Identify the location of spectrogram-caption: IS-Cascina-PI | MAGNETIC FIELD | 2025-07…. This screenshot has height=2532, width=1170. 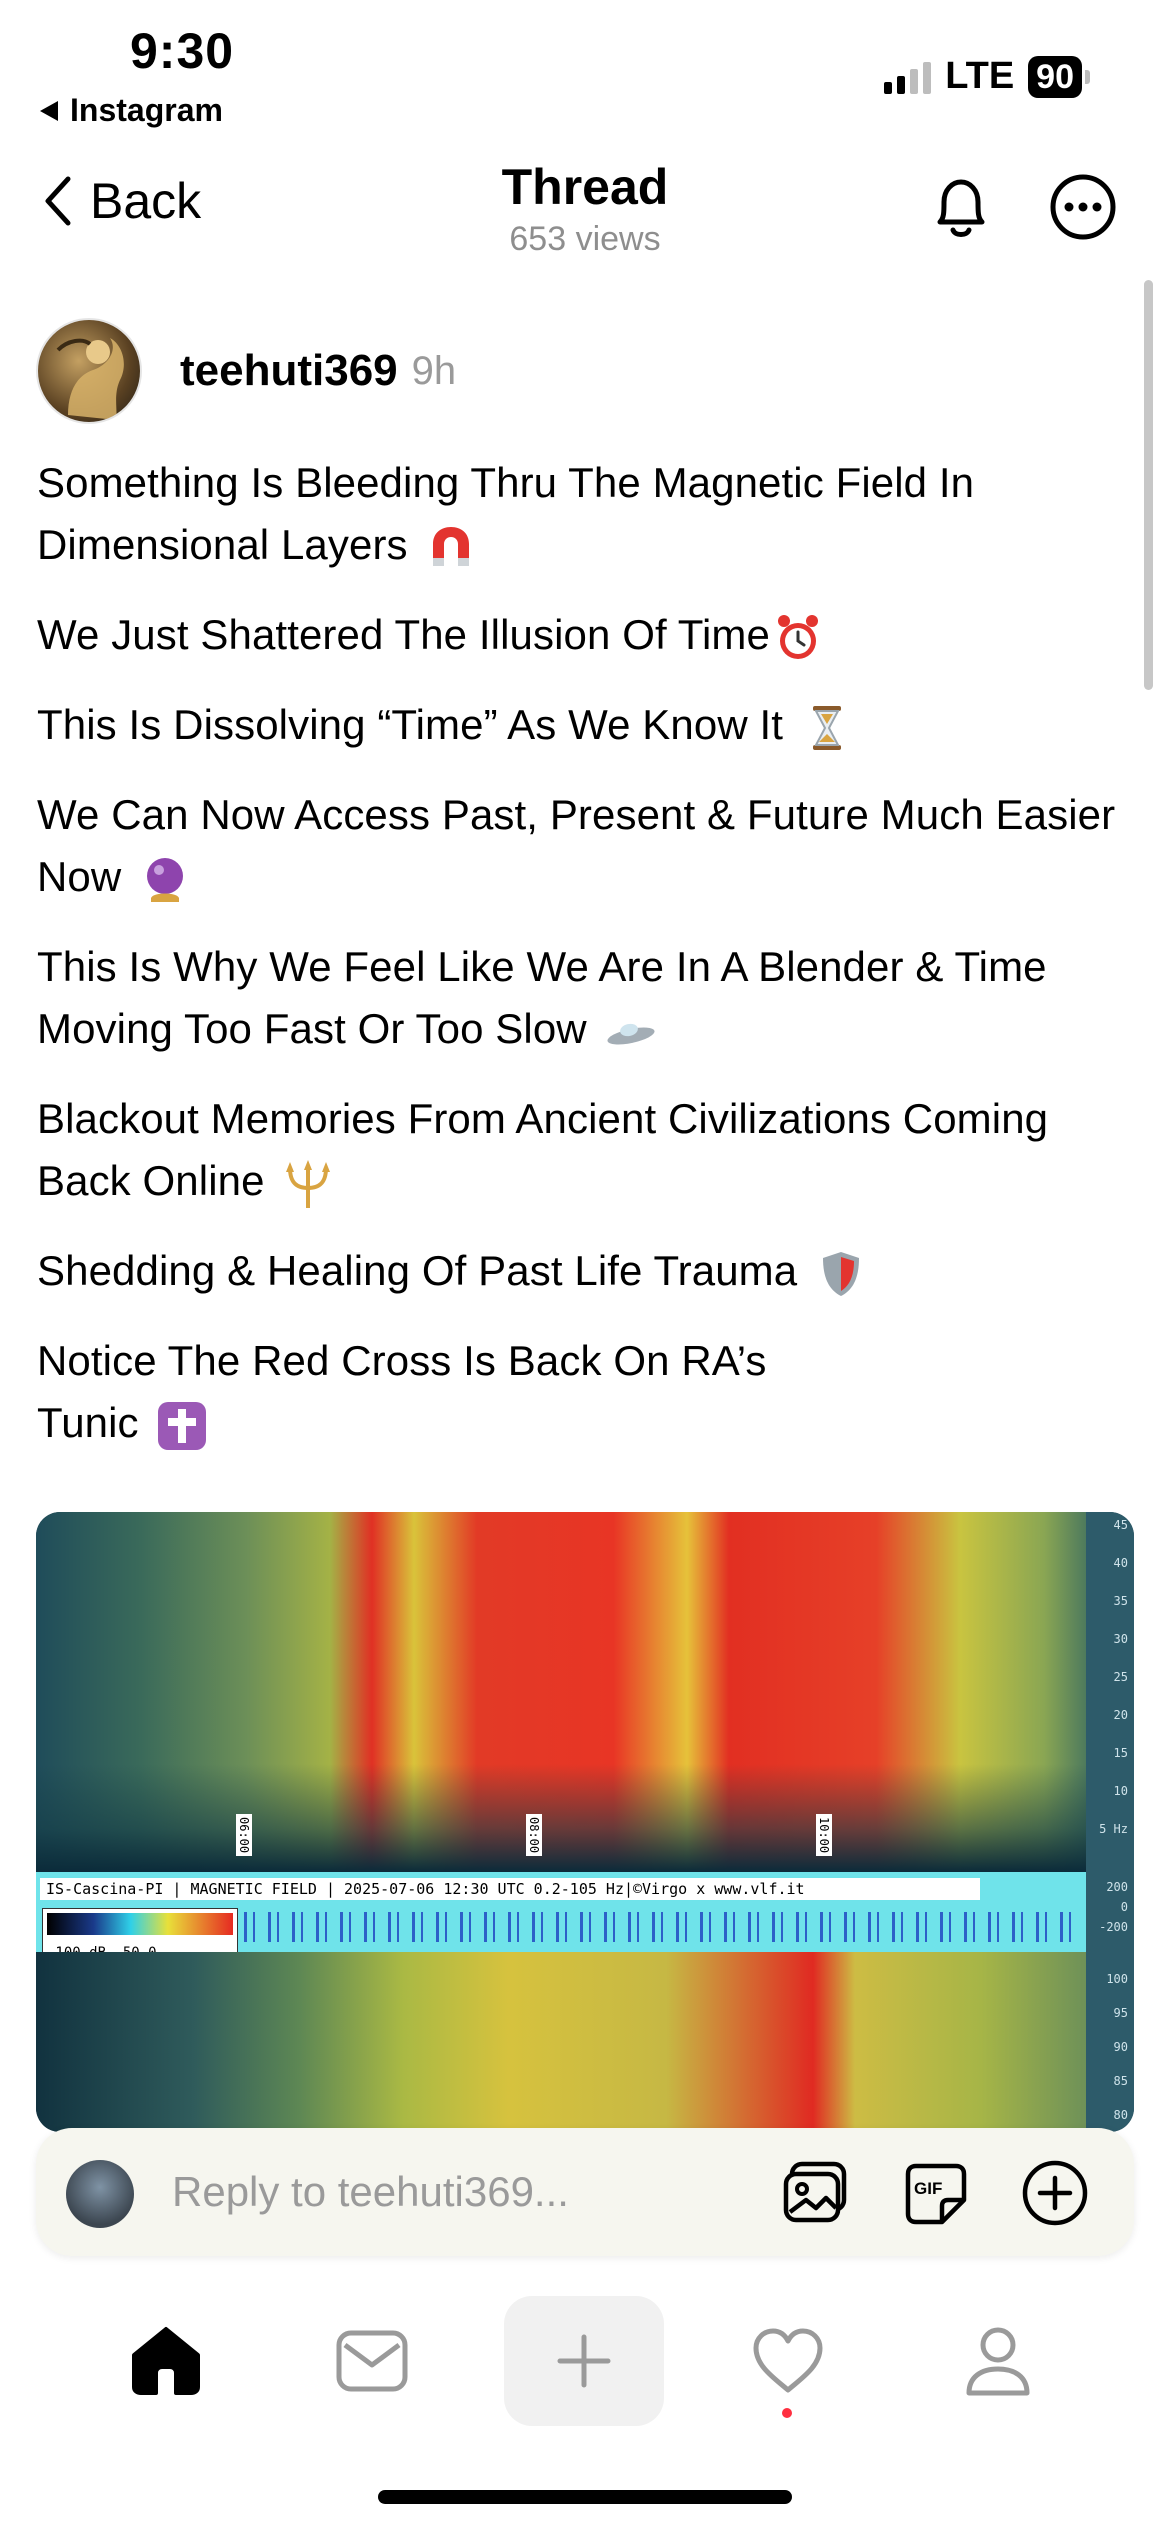
(510, 1889).